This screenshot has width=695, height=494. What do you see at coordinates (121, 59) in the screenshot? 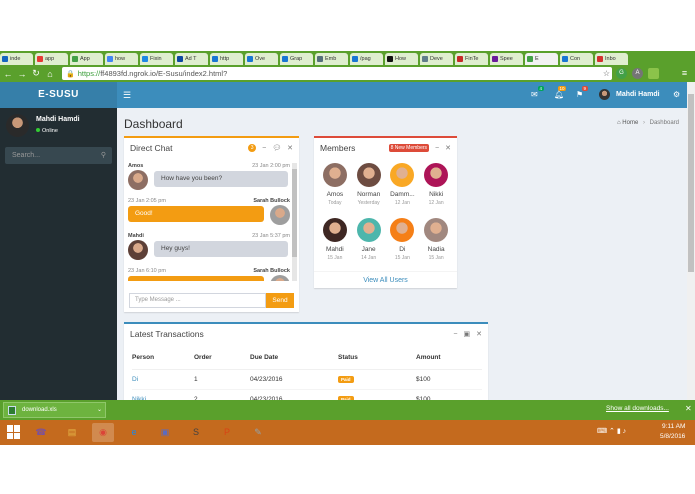
I see `browser-tab: how` at bounding box center [121, 59].